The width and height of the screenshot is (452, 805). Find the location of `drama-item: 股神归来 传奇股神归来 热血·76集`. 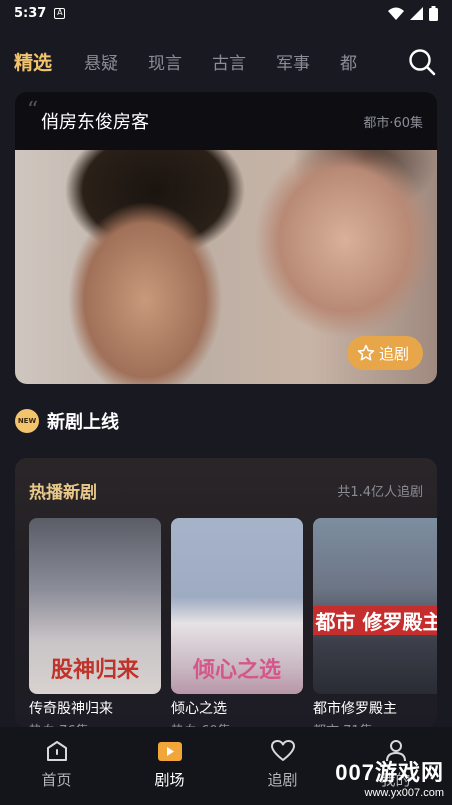

drama-item: 股神归来 传奇股神归来 热血·76集 is located at coordinates (95, 623).